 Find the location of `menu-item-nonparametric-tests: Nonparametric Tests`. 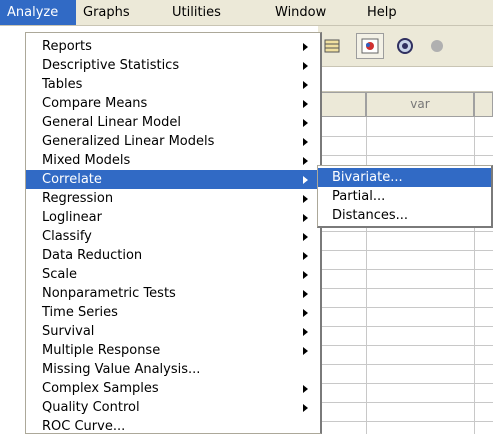

menu-item-nonparametric-tests: Nonparametric Tests is located at coordinates (173, 293).